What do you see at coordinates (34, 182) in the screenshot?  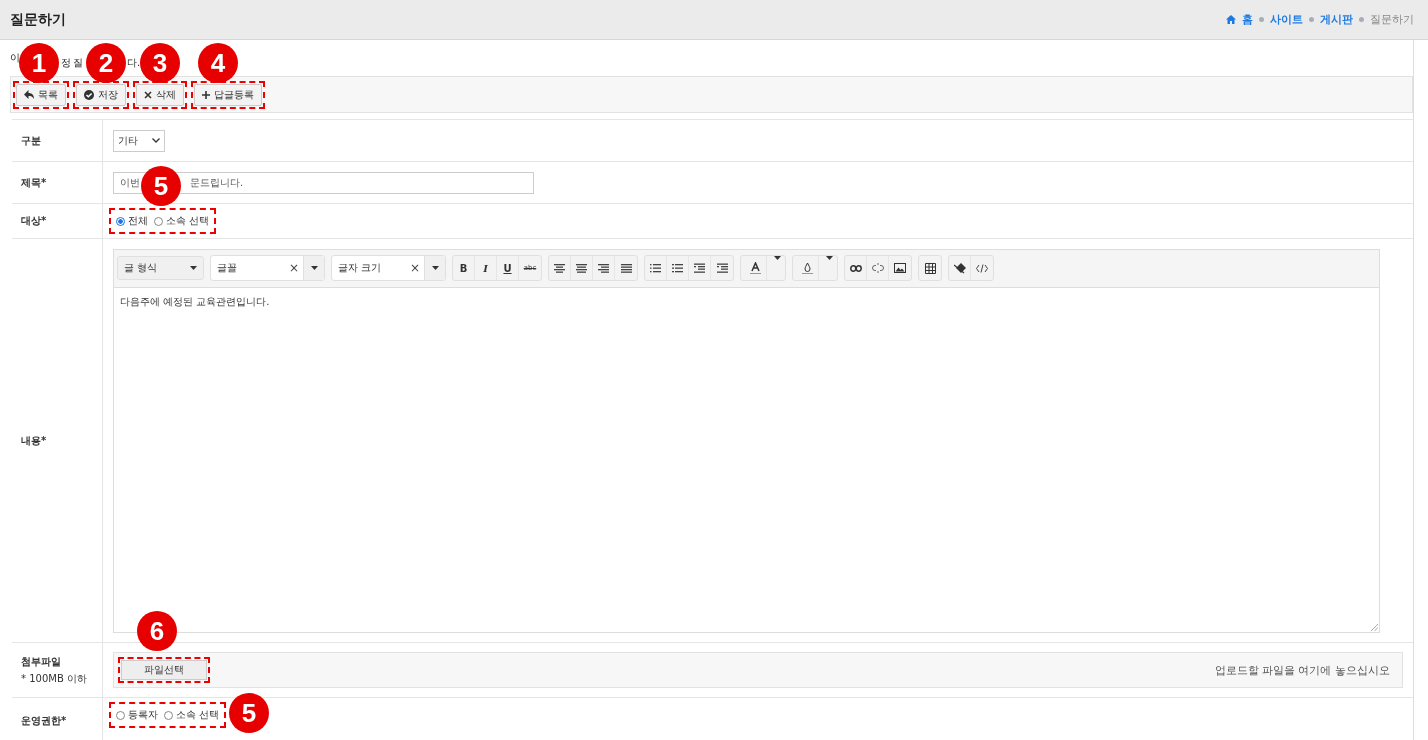 I see `field-label: 제목*` at bounding box center [34, 182].